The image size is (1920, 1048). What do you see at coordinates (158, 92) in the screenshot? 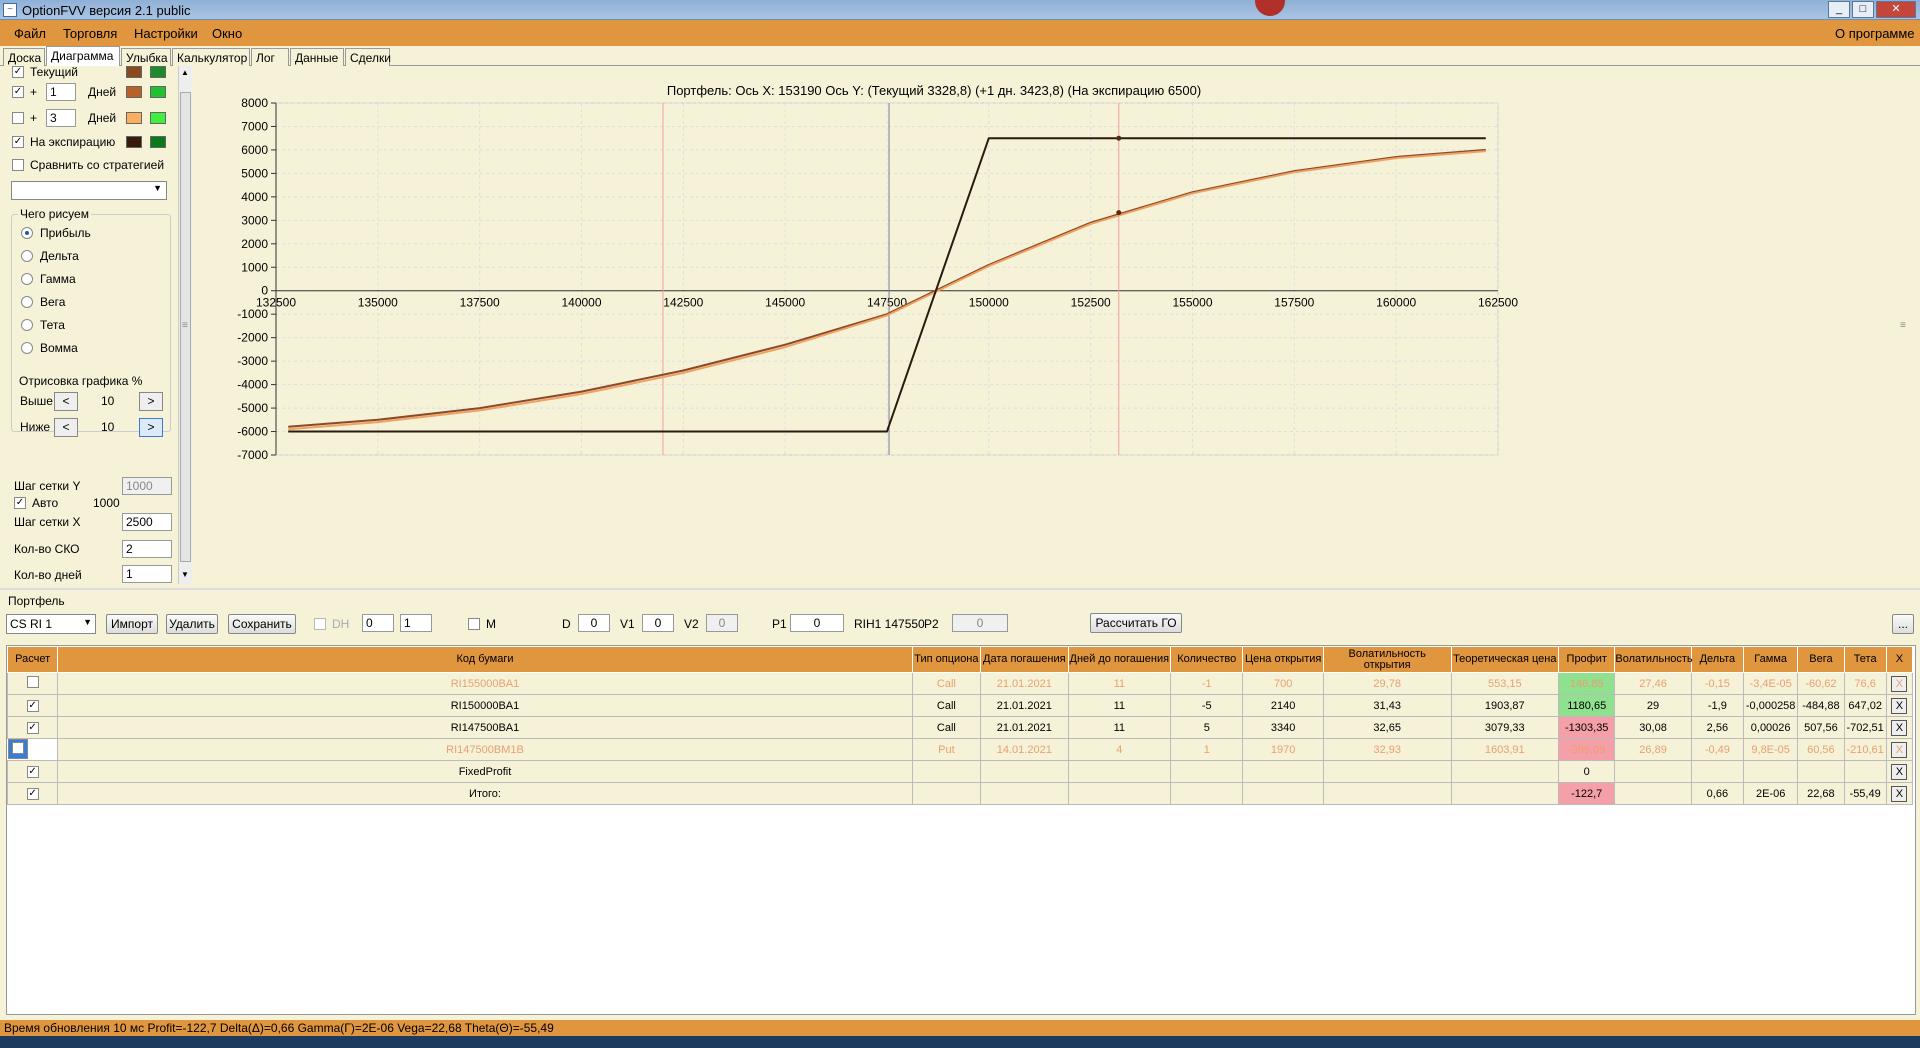
I see `days1-color2-swatch` at bounding box center [158, 92].